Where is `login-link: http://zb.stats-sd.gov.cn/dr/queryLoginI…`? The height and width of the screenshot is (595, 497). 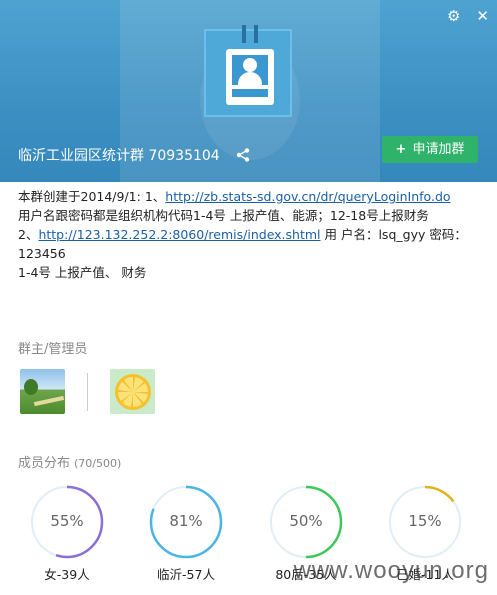
login-link: http://zb.stats-sd.gov.cn/dr/queryLoginI… is located at coordinates (307, 196).